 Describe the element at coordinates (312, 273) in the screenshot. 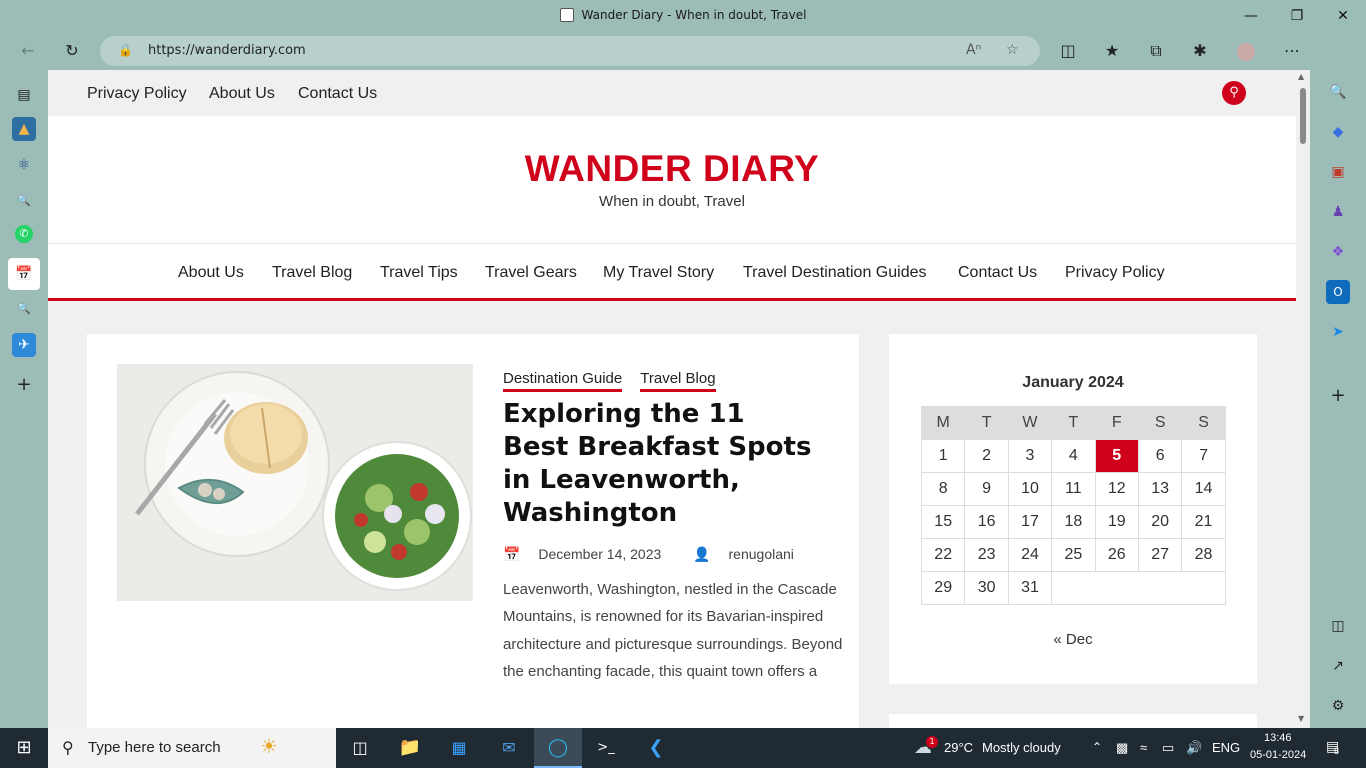

I see `nav-travel-blog: Travel Blog` at that location.